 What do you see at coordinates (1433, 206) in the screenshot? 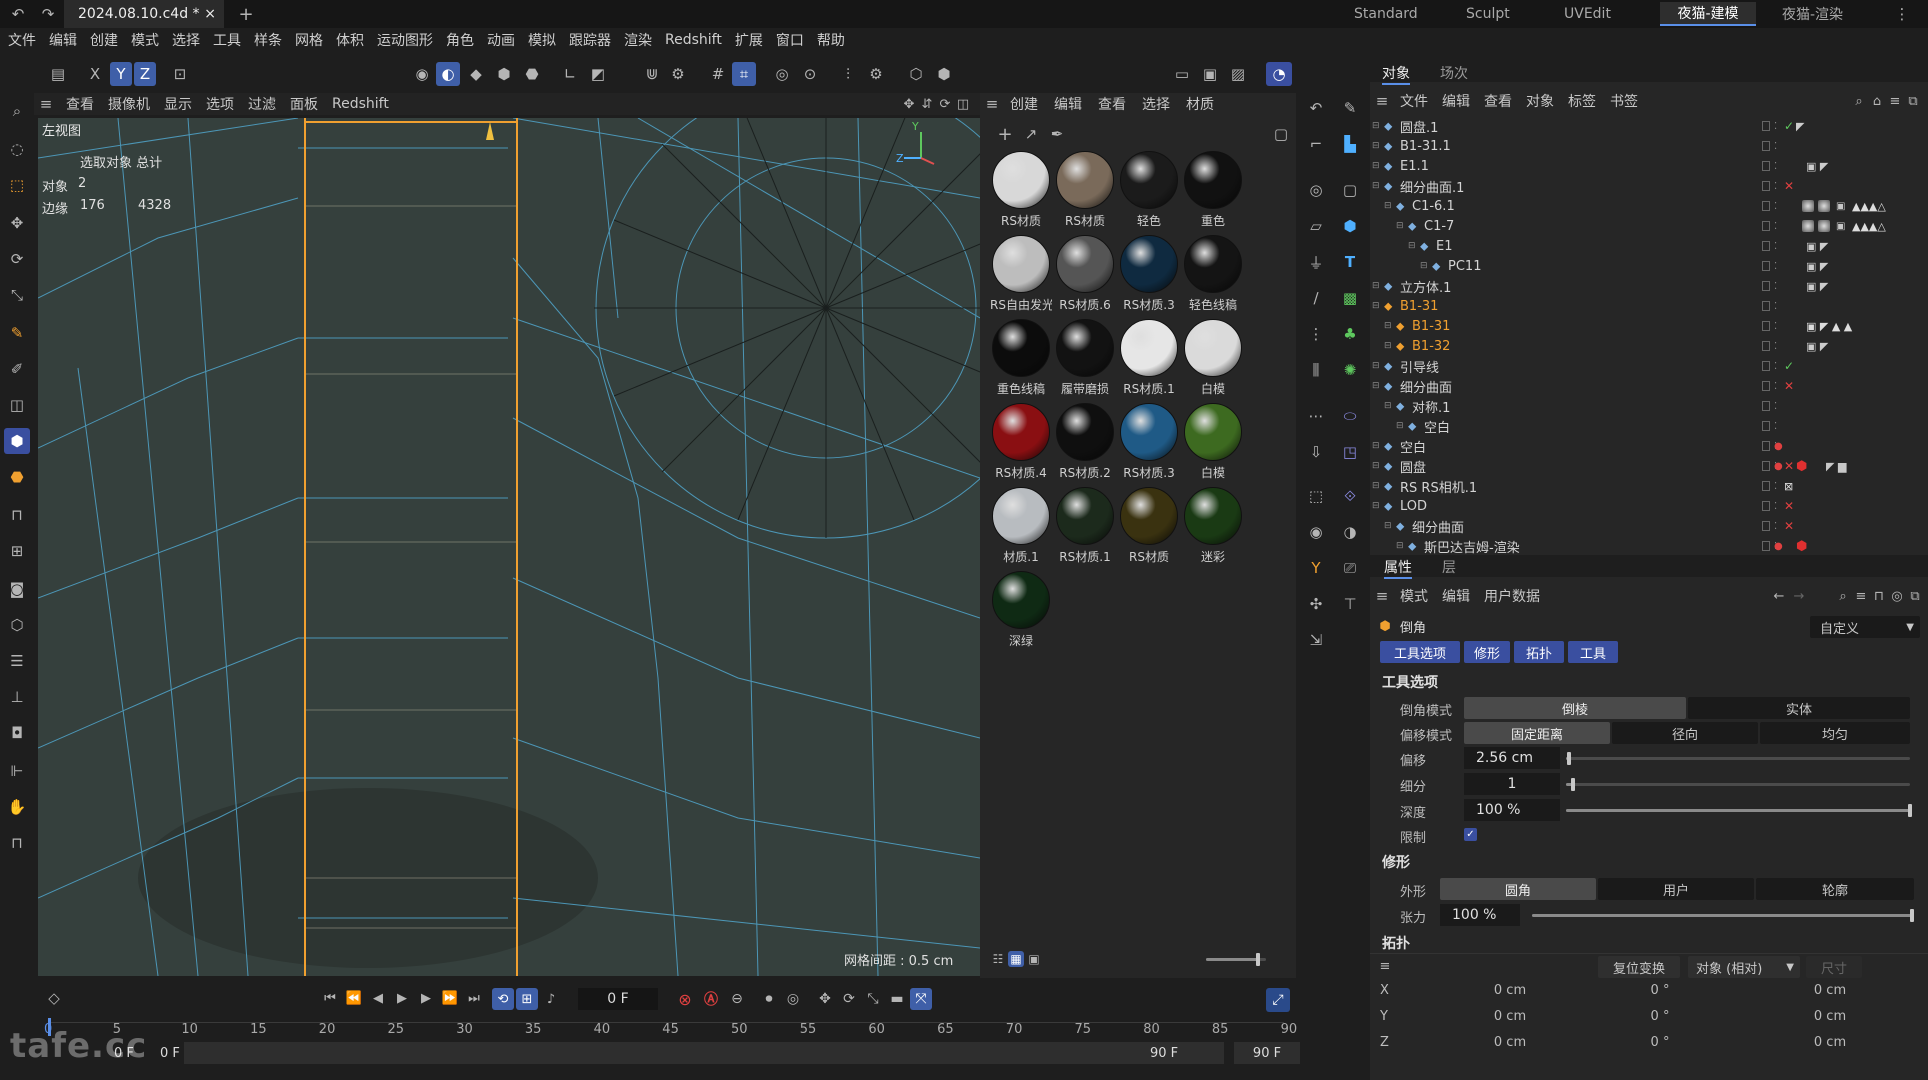
I see `object-name: C1-6.1` at bounding box center [1433, 206].